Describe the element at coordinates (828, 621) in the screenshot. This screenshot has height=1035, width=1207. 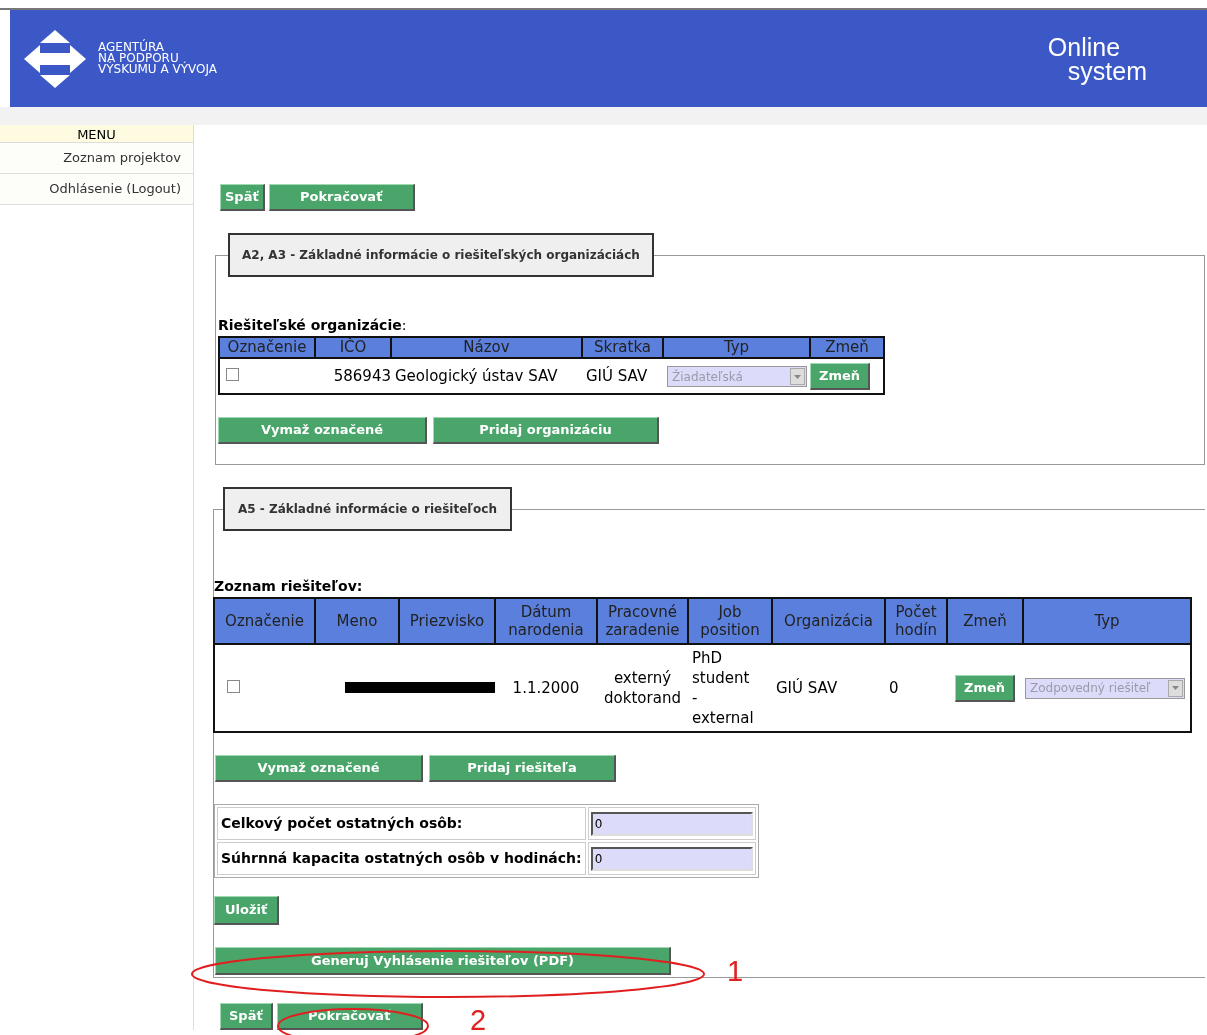
I see `column-header: Organizácia` at that location.